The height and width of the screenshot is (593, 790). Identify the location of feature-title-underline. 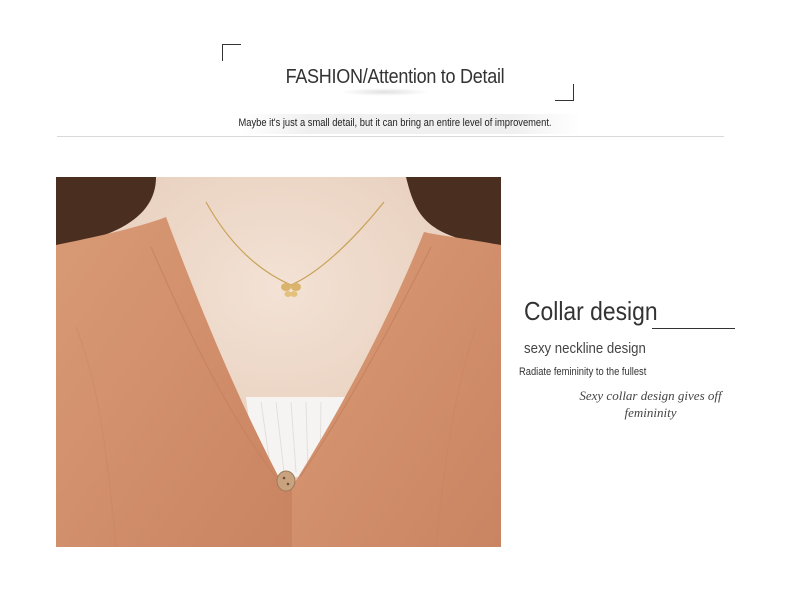
(693, 328).